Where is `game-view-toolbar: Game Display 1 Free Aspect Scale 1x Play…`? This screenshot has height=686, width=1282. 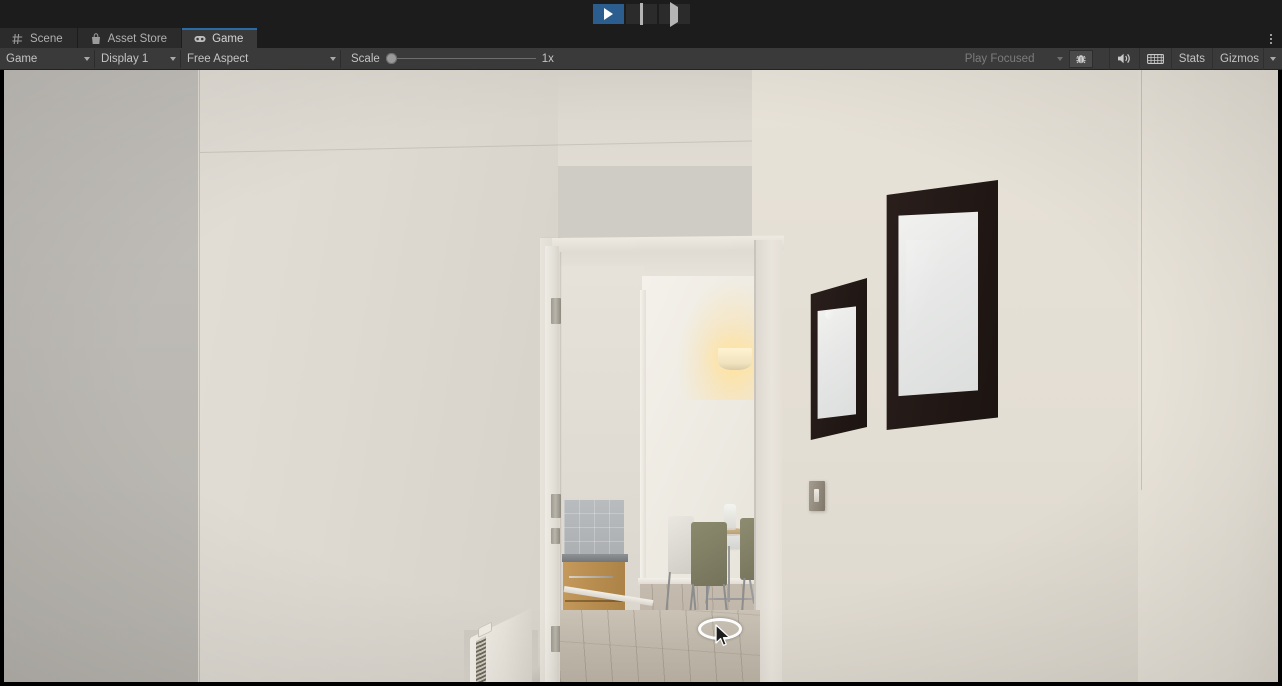
game-view-toolbar: Game Display 1 Free Aspect Scale 1x Play… is located at coordinates (641, 58).